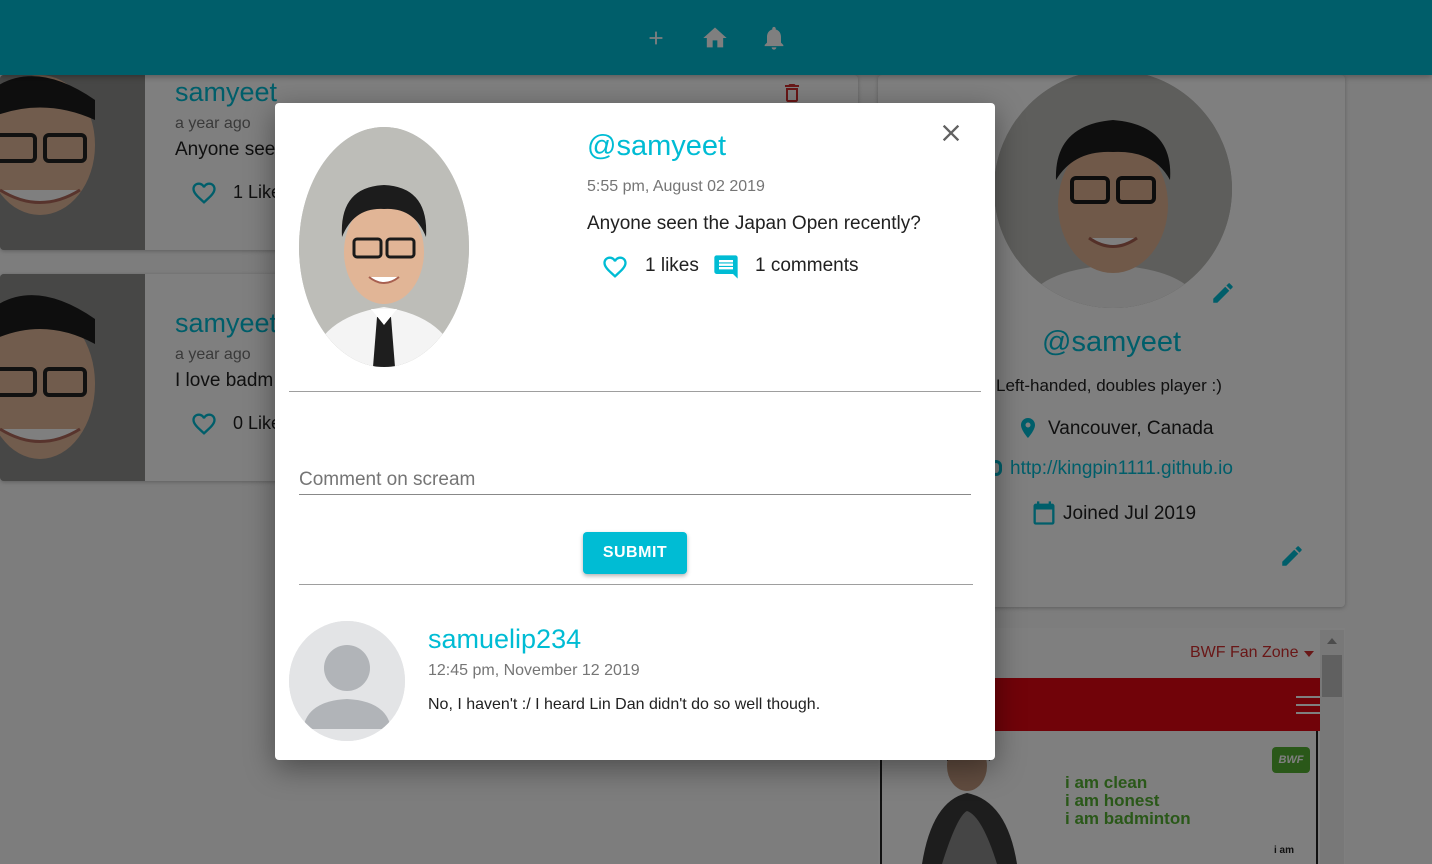 The width and height of the screenshot is (1432, 864). What do you see at coordinates (754, 223) in the screenshot?
I see `dialog-body: Anyone seen the Japan Open recently?` at bounding box center [754, 223].